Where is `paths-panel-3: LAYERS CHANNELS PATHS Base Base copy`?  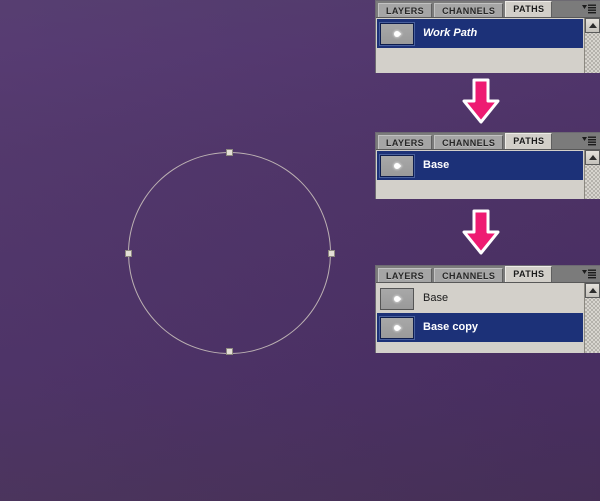 paths-panel-3: LAYERS CHANNELS PATHS Base Base copy is located at coordinates (487, 309).